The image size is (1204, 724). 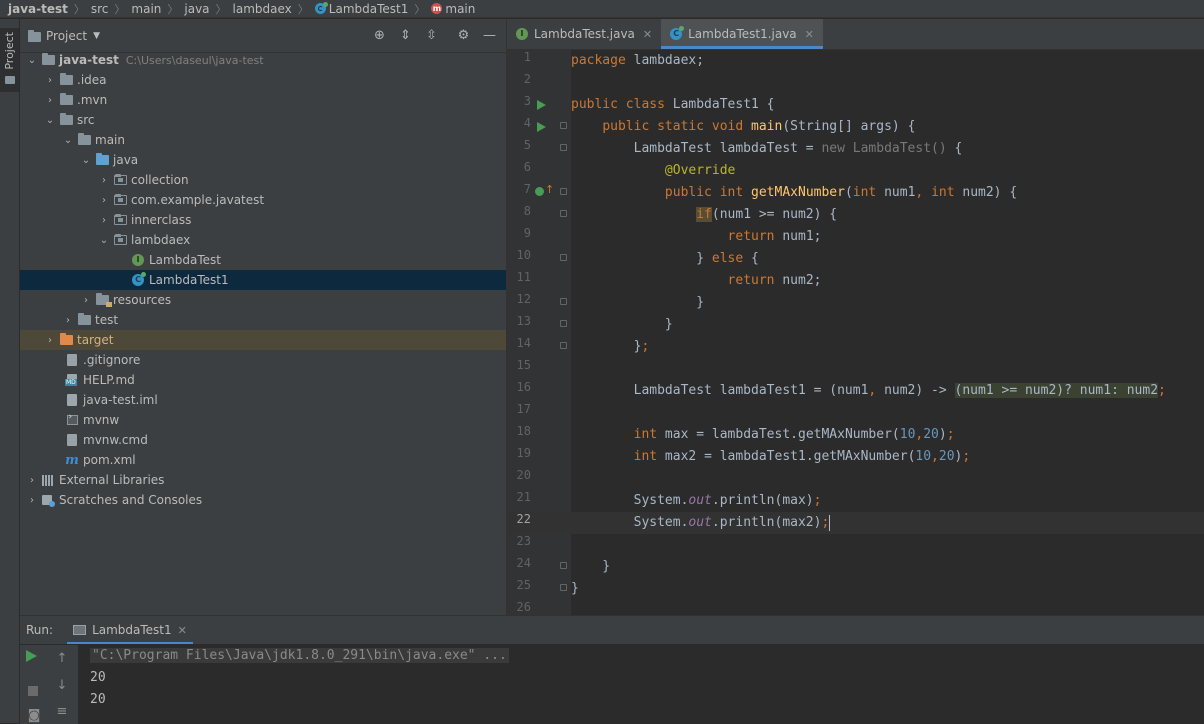 I want to click on tree-item-java: ⌄ java, so click(x=263, y=160).